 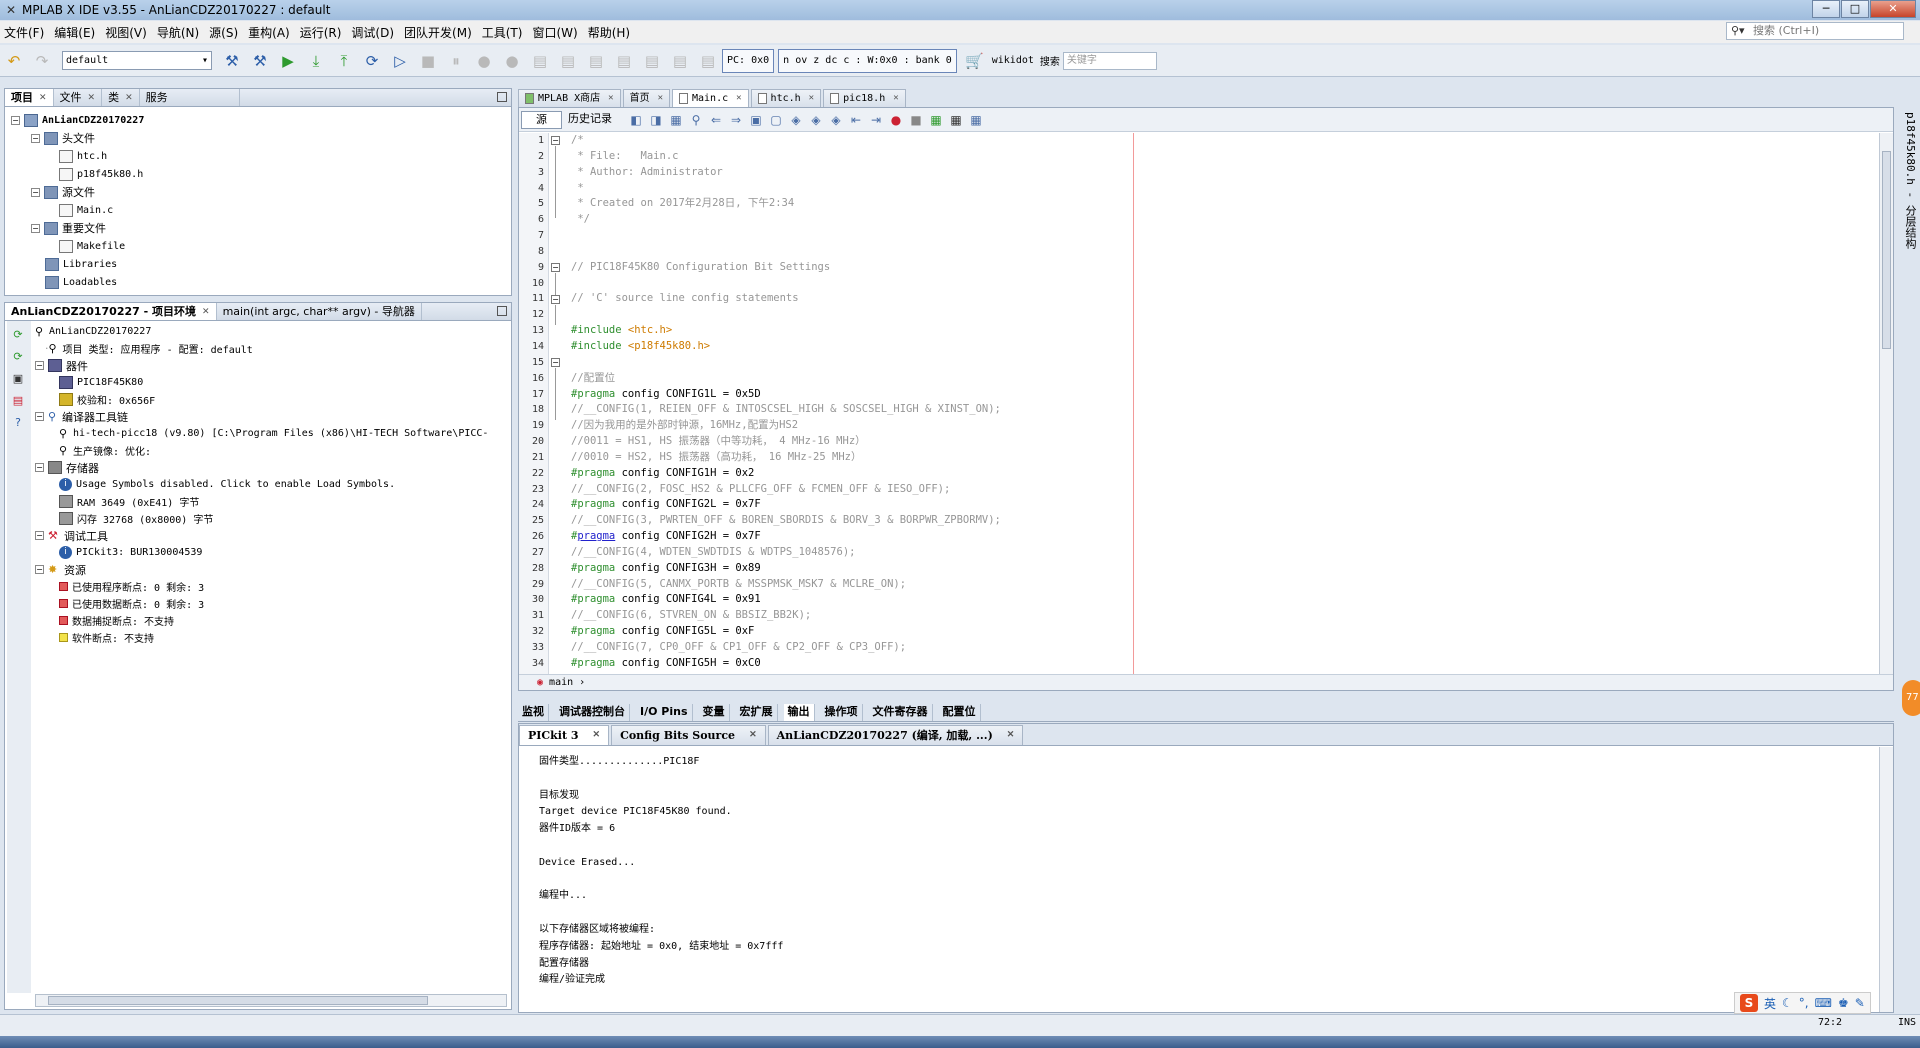 I want to click on env-ram: RAM 3649 (0xE41) 字节, so click(x=261, y=501).